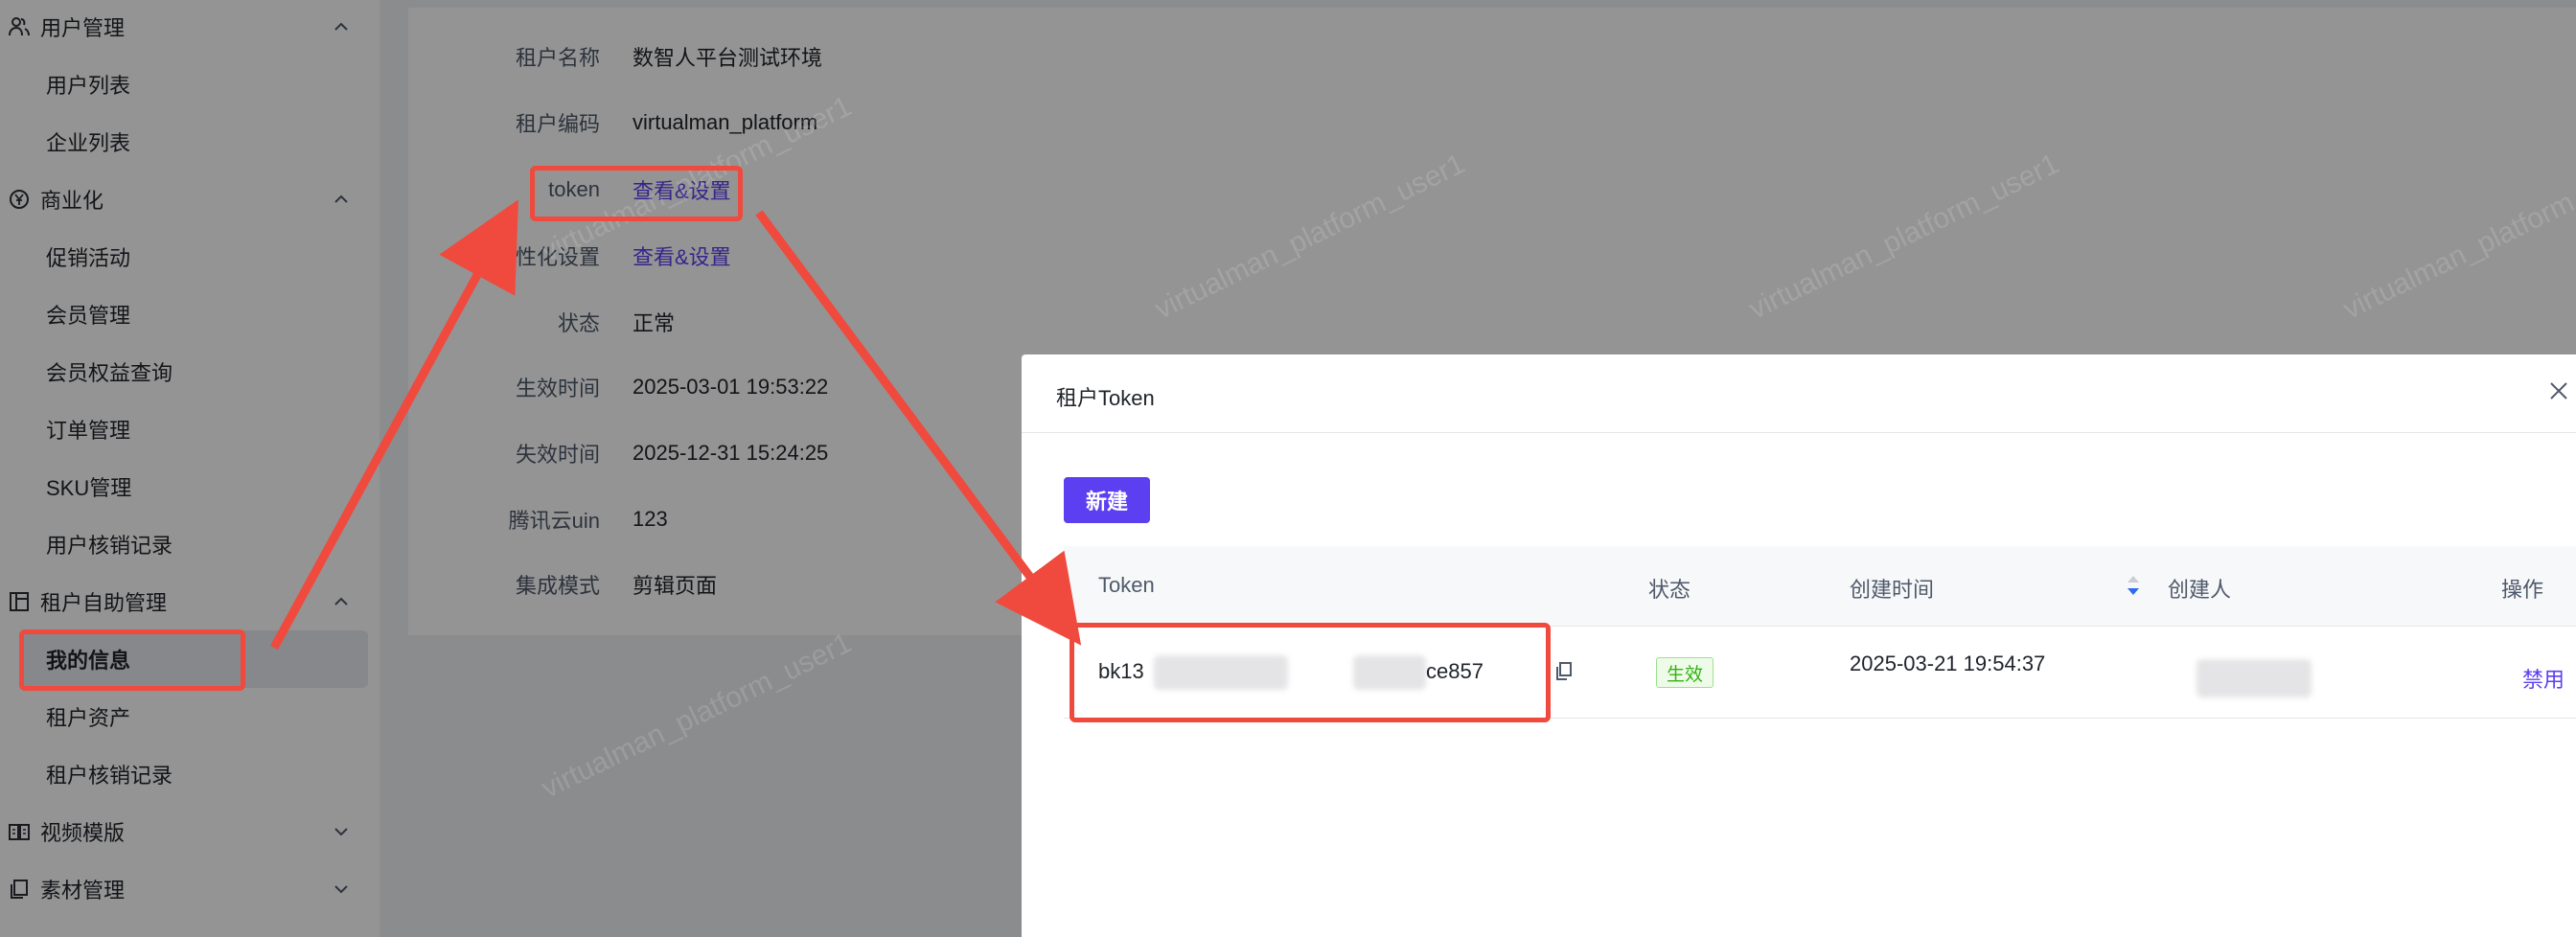 The height and width of the screenshot is (937, 2576). What do you see at coordinates (394, 425) in the screenshot?
I see `arrow-to-token-link` at bounding box center [394, 425].